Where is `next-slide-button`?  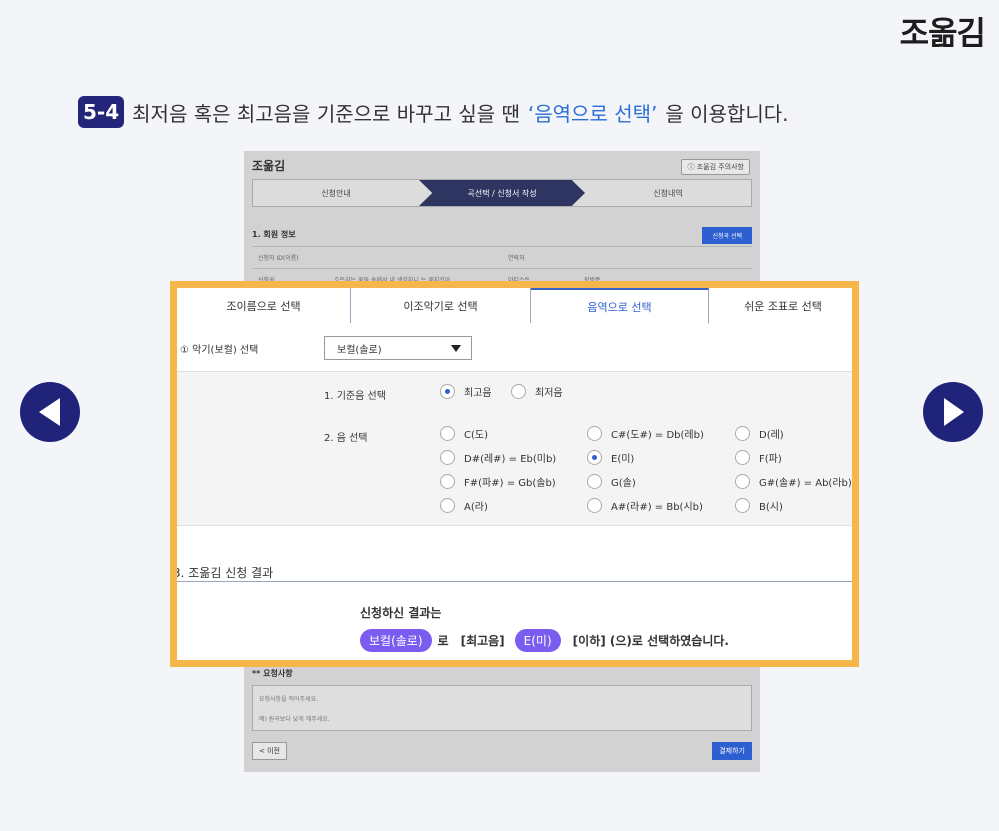 next-slide-button is located at coordinates (953, 412).